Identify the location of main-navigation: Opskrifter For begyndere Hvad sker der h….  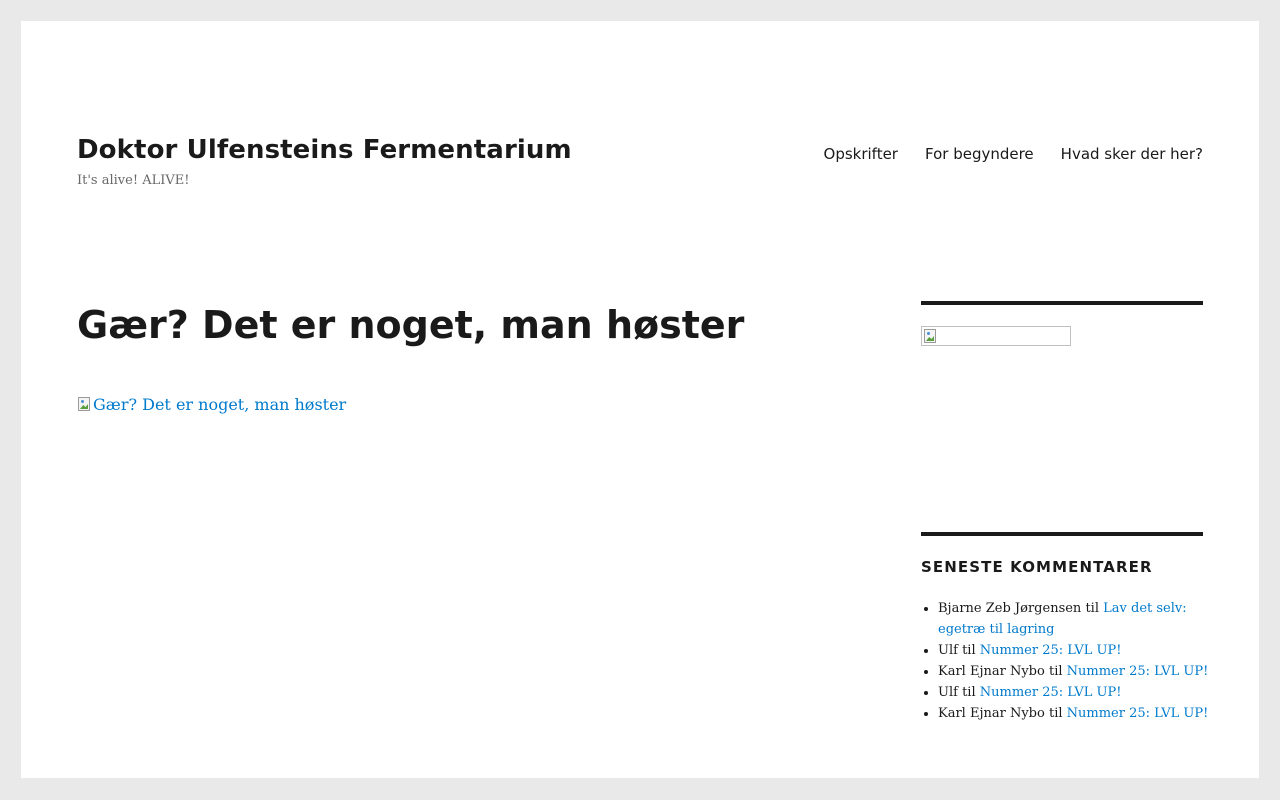
(1013, 154).